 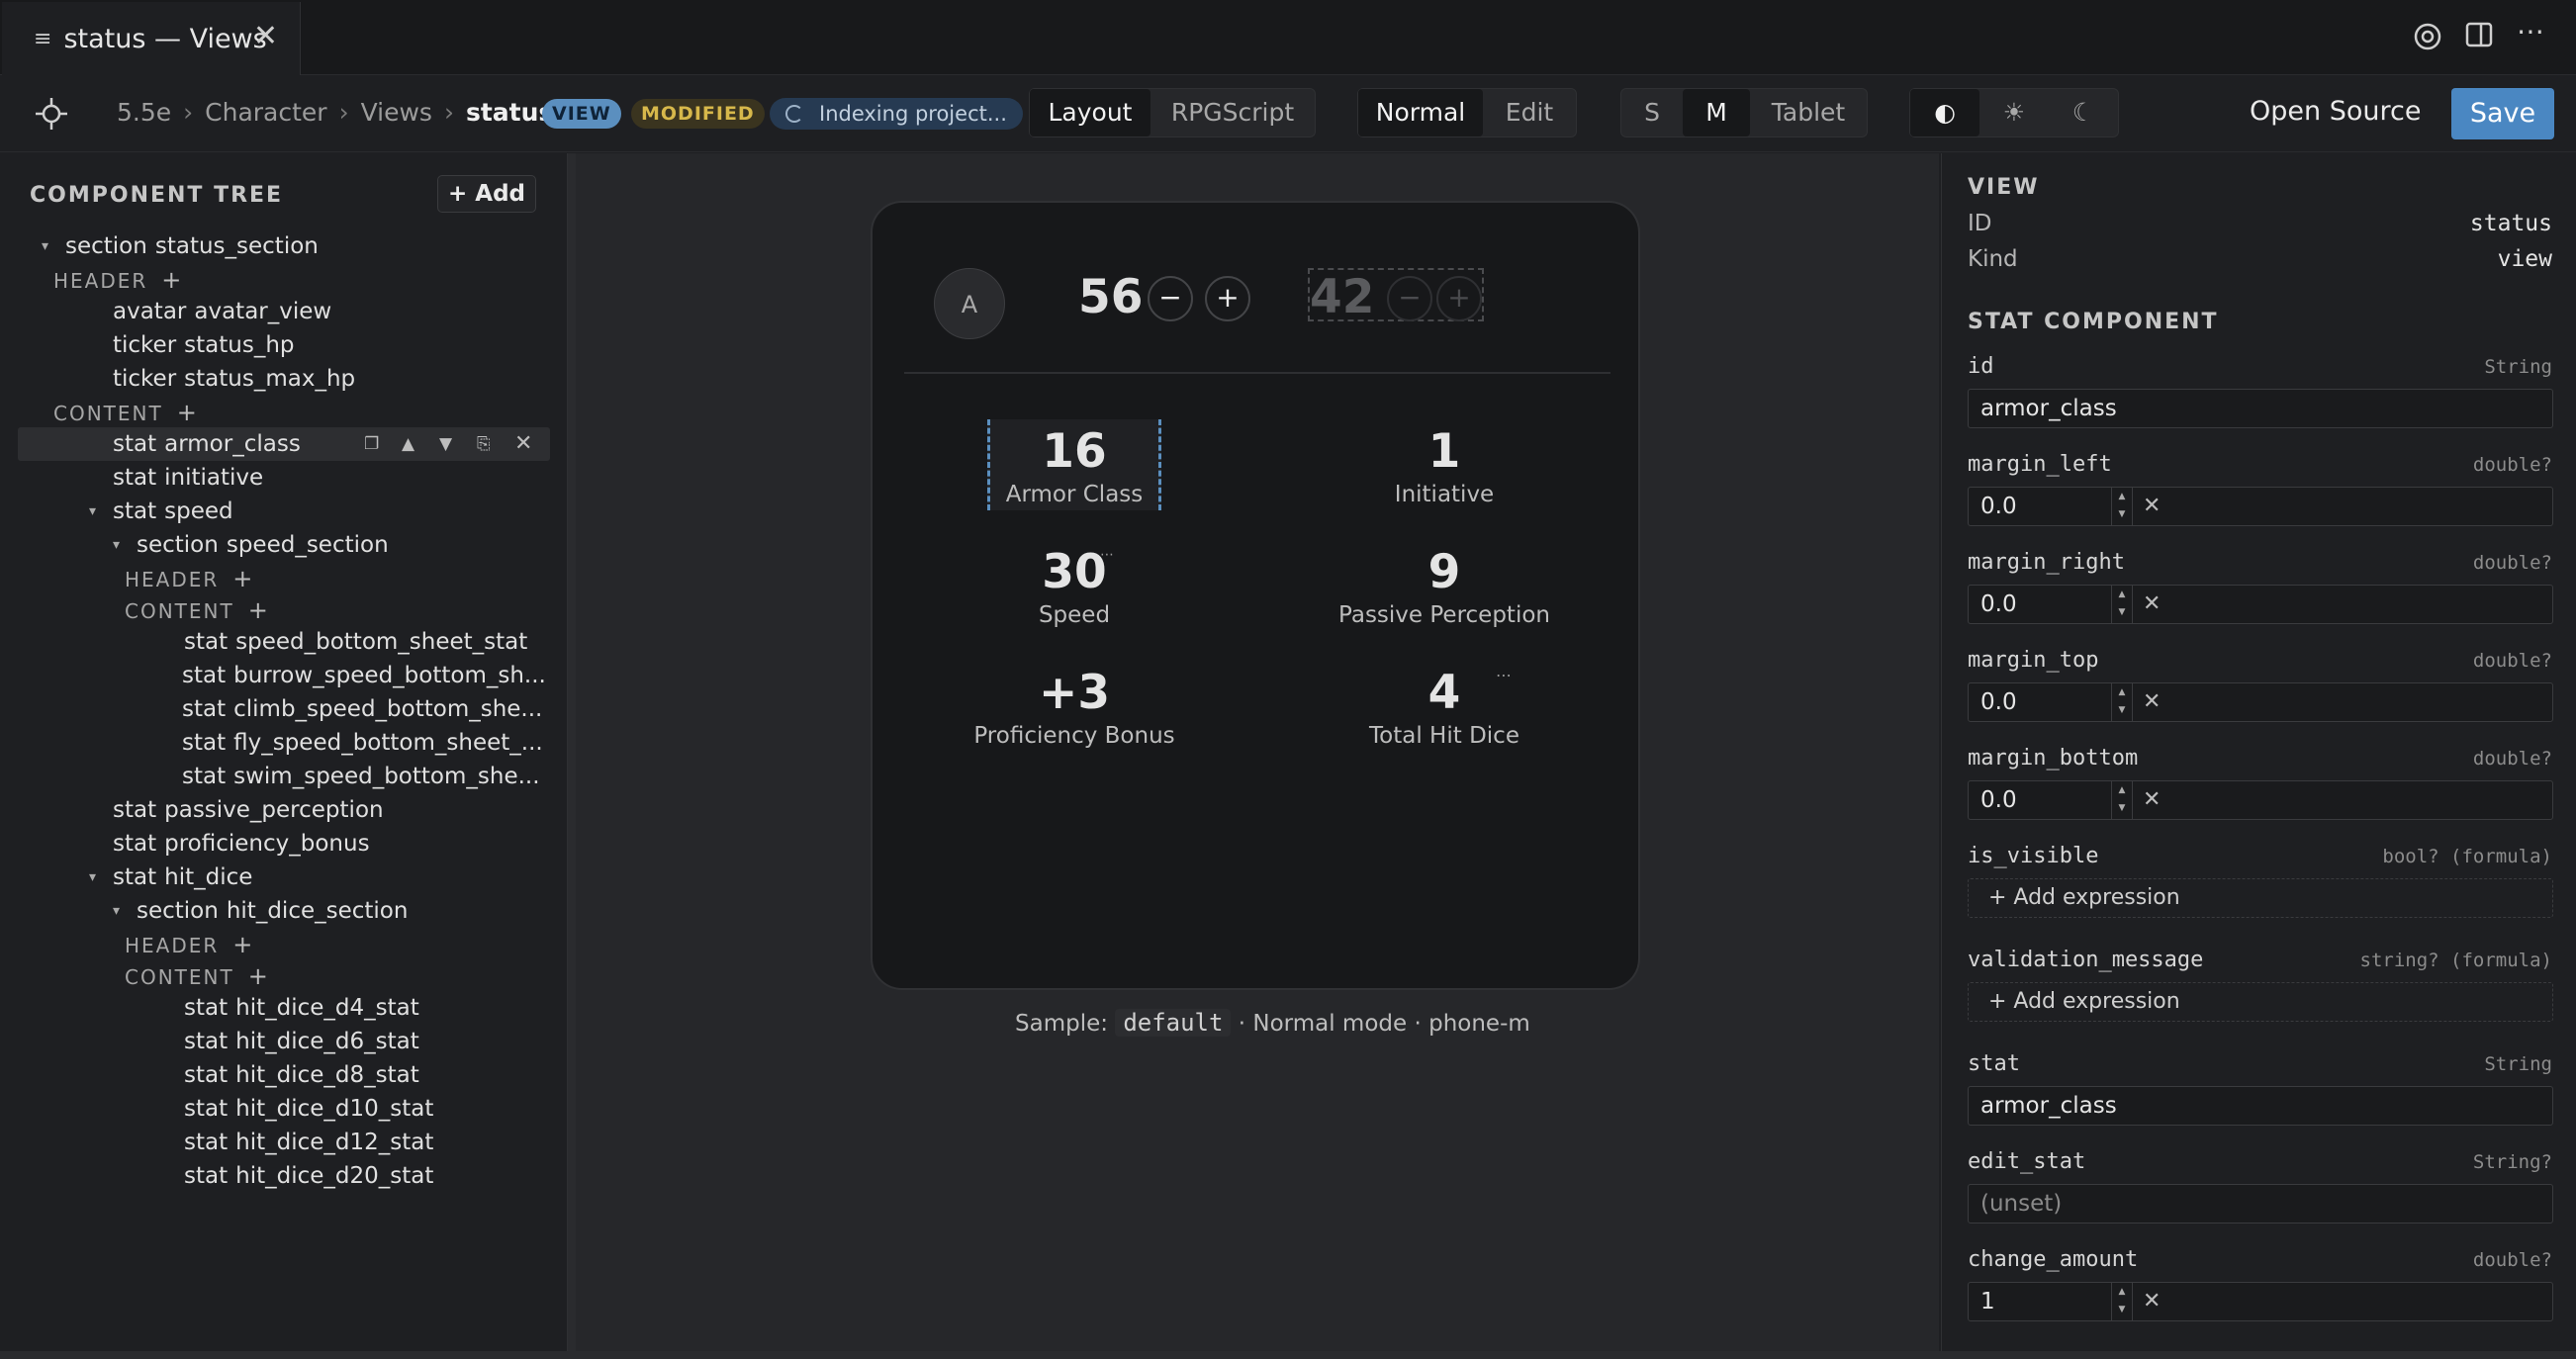 What do you see at coordinates (486, 194) in the screenshot?
I see `add-component-button: + Add` at bounding box center [486, 194].